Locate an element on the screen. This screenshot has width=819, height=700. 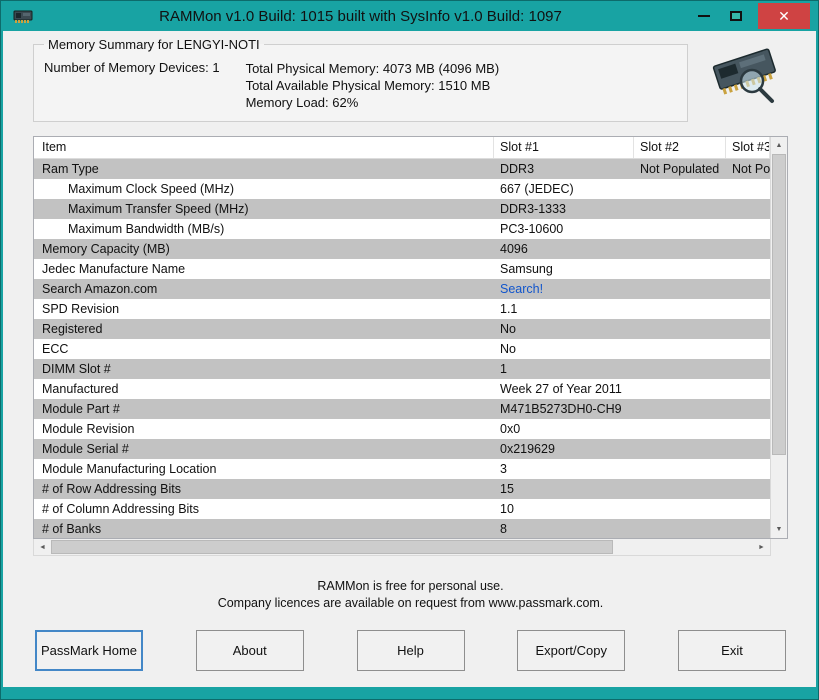
table-row: Module Serial # 0x219629 is located at coordinates (402, 449).